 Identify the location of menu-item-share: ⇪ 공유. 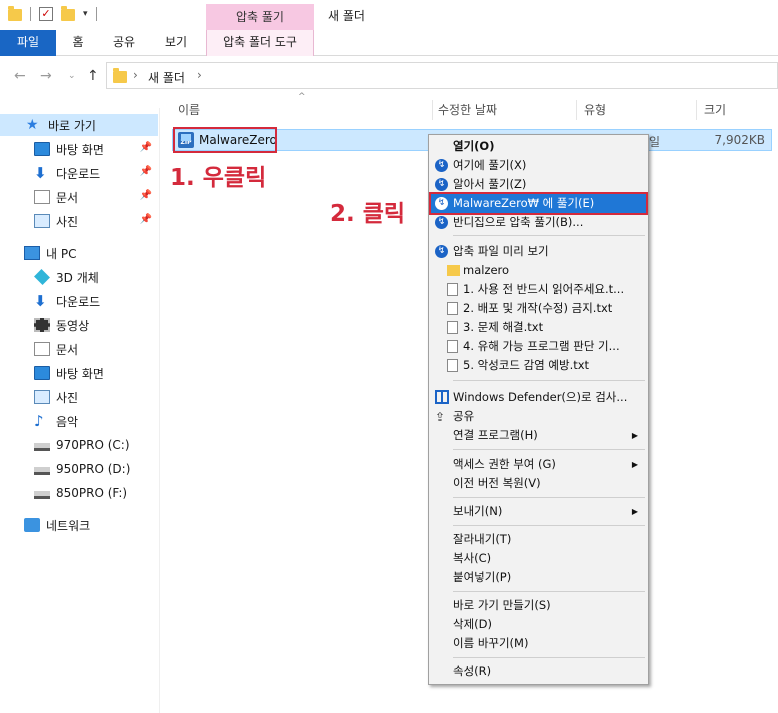
(538, 416).